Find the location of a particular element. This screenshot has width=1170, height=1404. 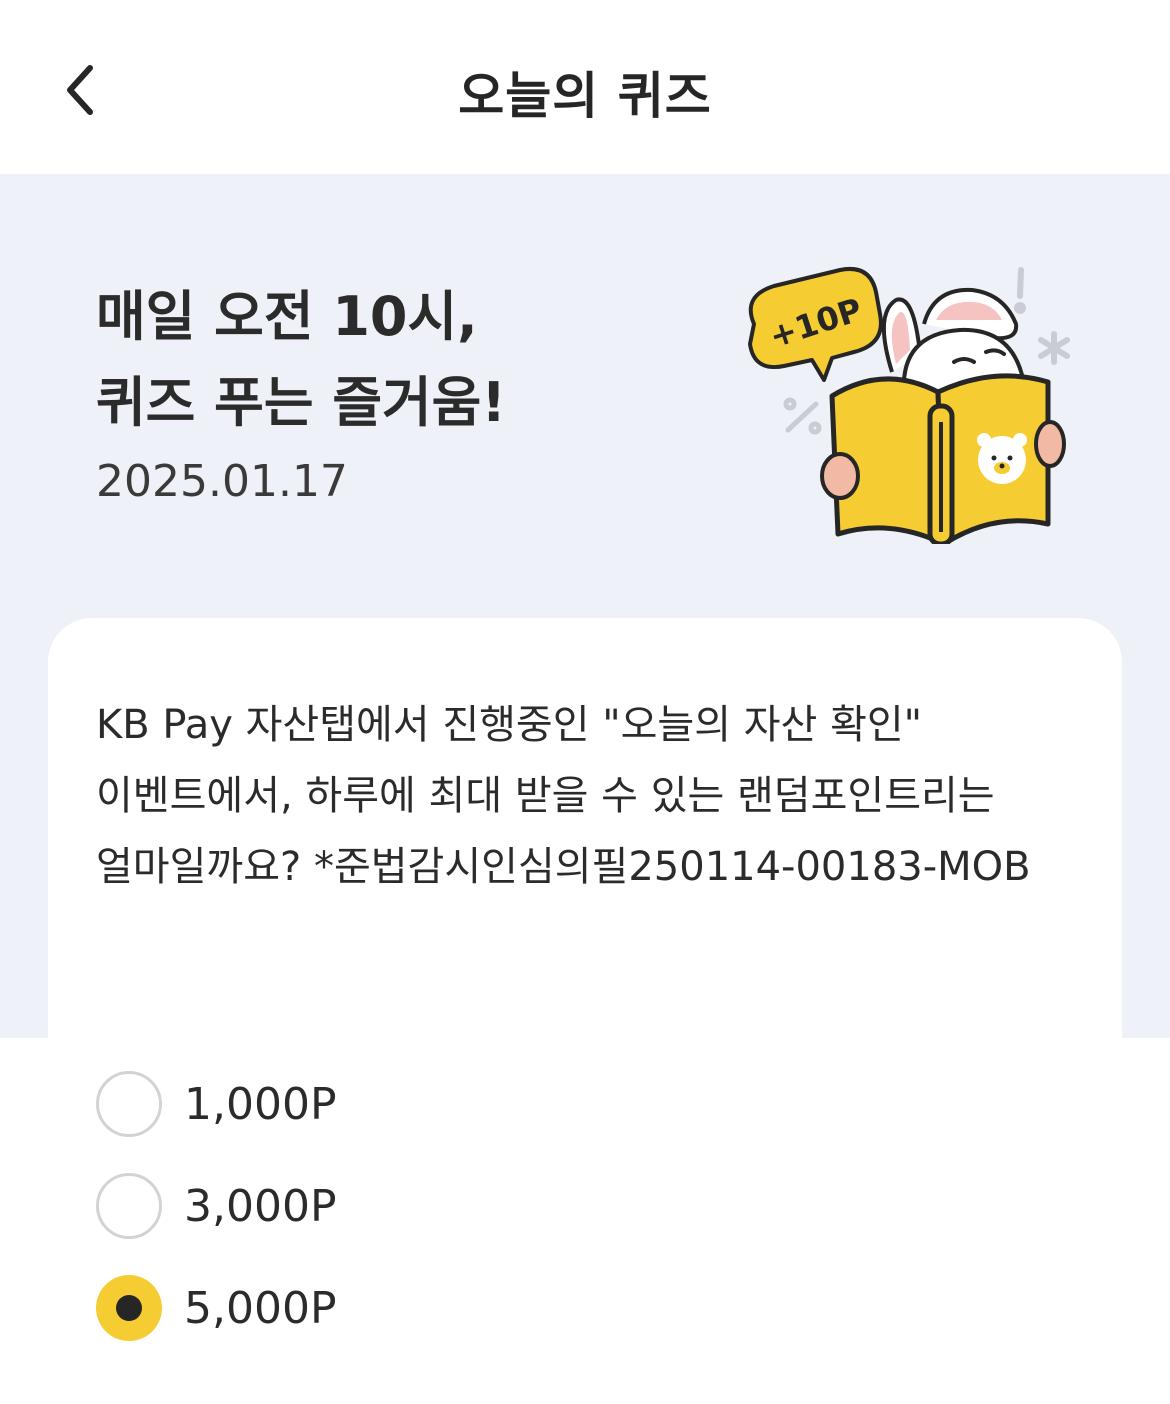

book is located at coordinates (940, 458).